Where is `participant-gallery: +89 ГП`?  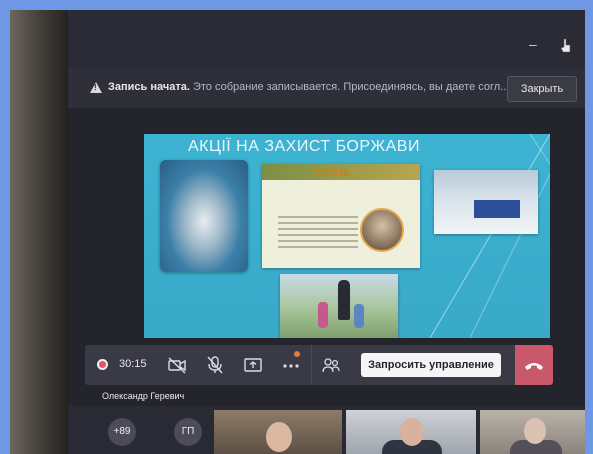
participant-gallery: +89 ГП is located at coordinates (326, 430).